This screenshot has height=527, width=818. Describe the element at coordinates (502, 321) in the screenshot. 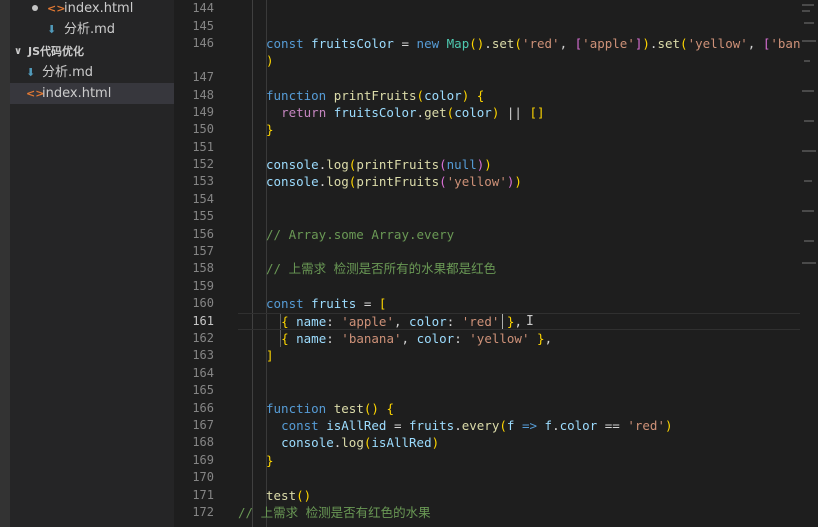

I see `text-cursor` at that location.